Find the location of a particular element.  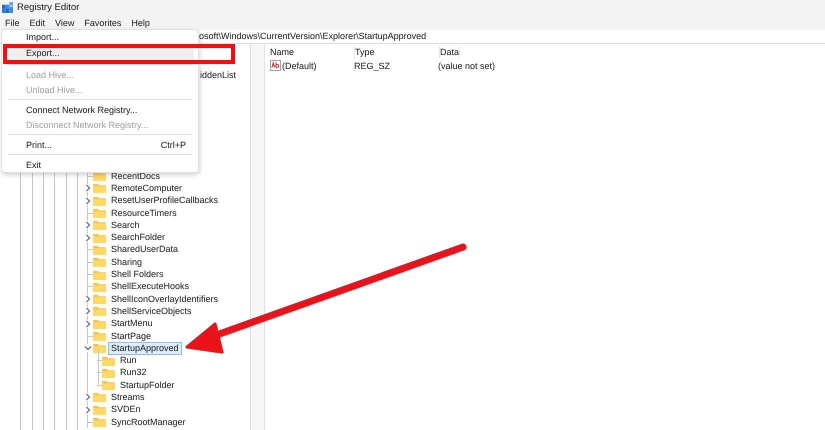

tree-item: Search is located at coordinates (125, 225).